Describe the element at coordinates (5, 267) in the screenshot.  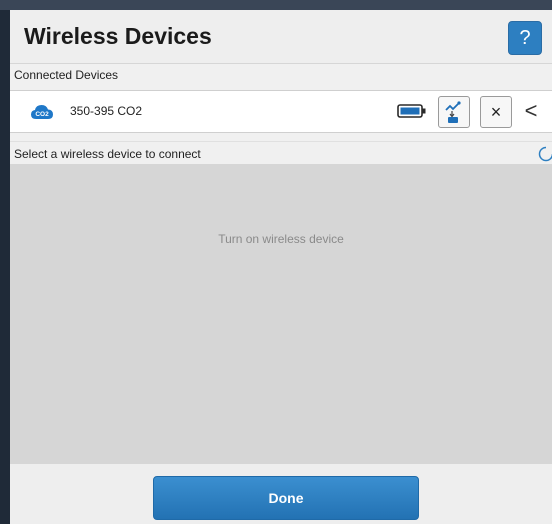
I see `window-left-edge` at that location.